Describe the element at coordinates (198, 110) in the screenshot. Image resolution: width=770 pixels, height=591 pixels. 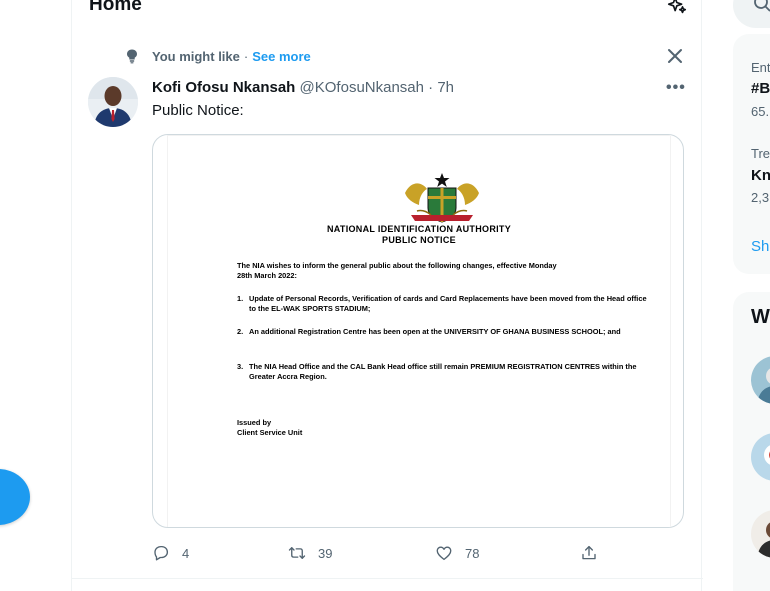
I see `tweet-text: Public Notice:` at that location.